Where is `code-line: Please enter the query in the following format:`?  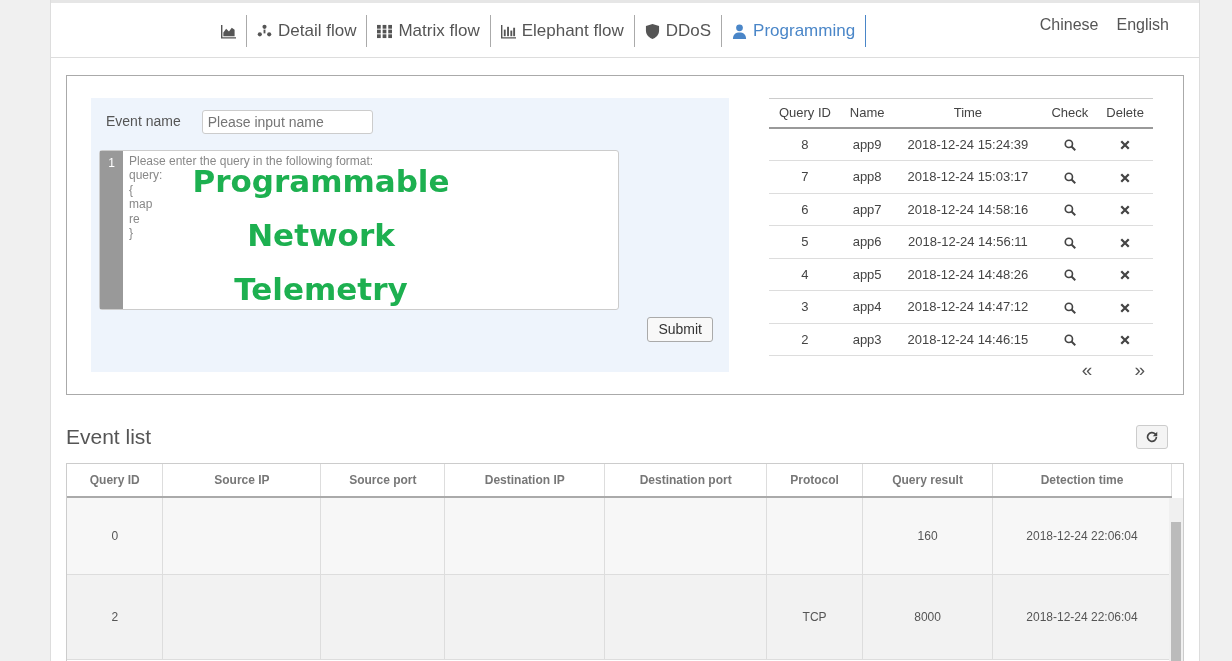 code-line: Please enter the query in the following format: is located at coordinates (251, 160).